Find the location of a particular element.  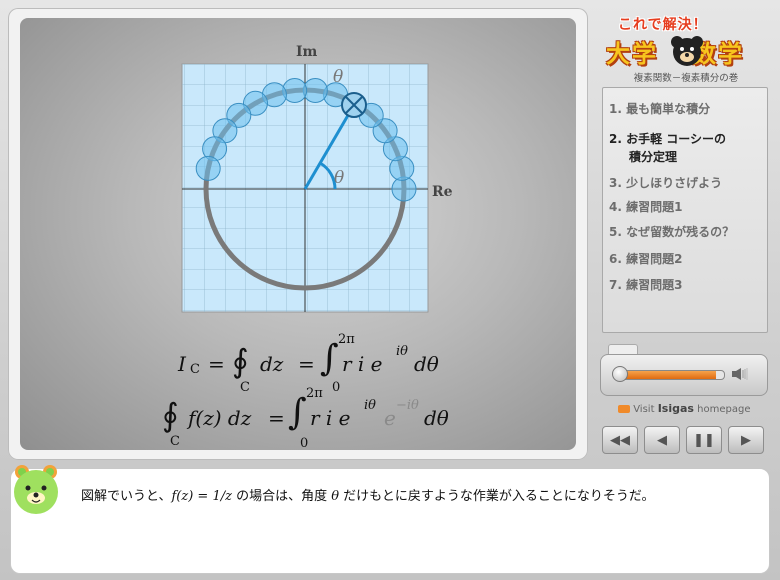

play-button: ▶ is located at coordinates (746, 440).